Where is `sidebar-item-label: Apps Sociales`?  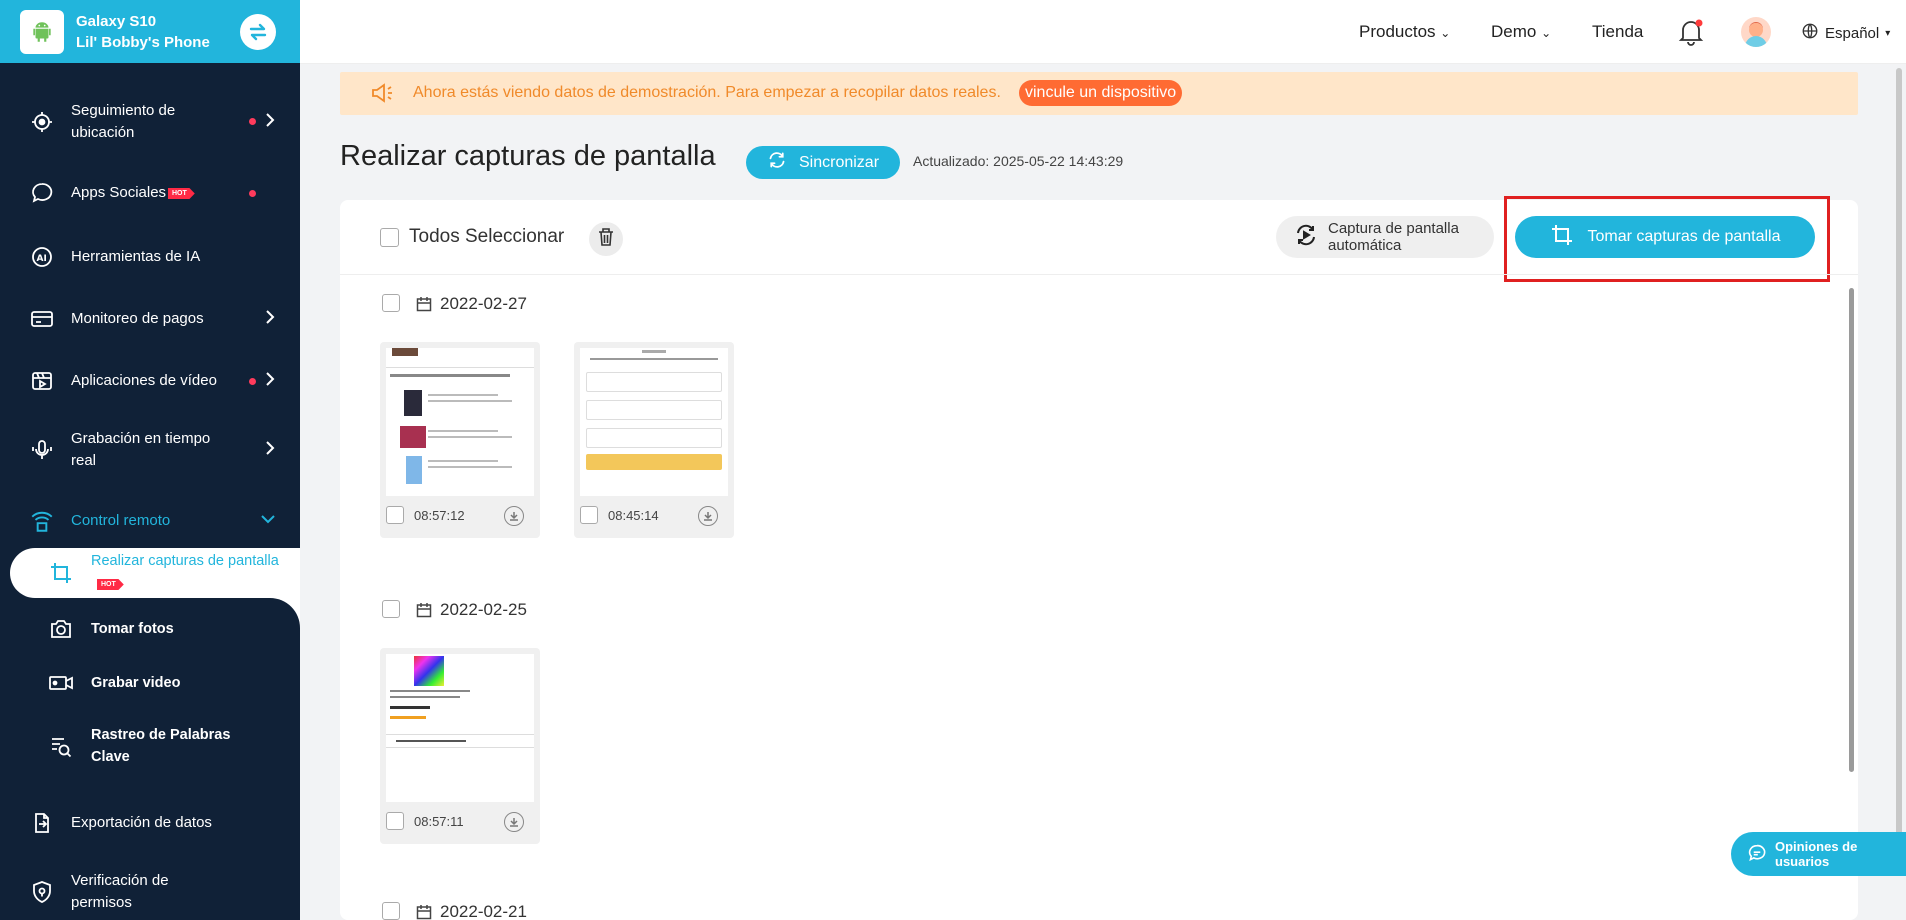 sidebar-item-label: Apps Sociales is located at coordinates (119, 192).